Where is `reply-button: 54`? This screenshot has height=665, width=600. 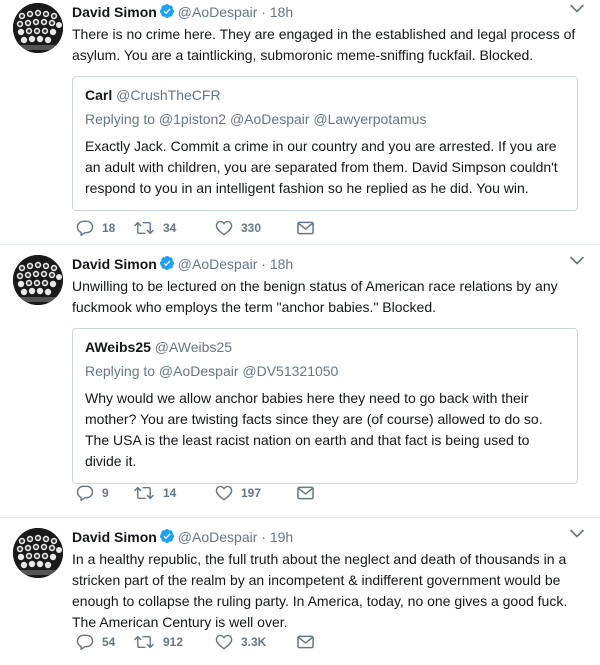
reply-button: 54 is located at coordinates (104, 642).